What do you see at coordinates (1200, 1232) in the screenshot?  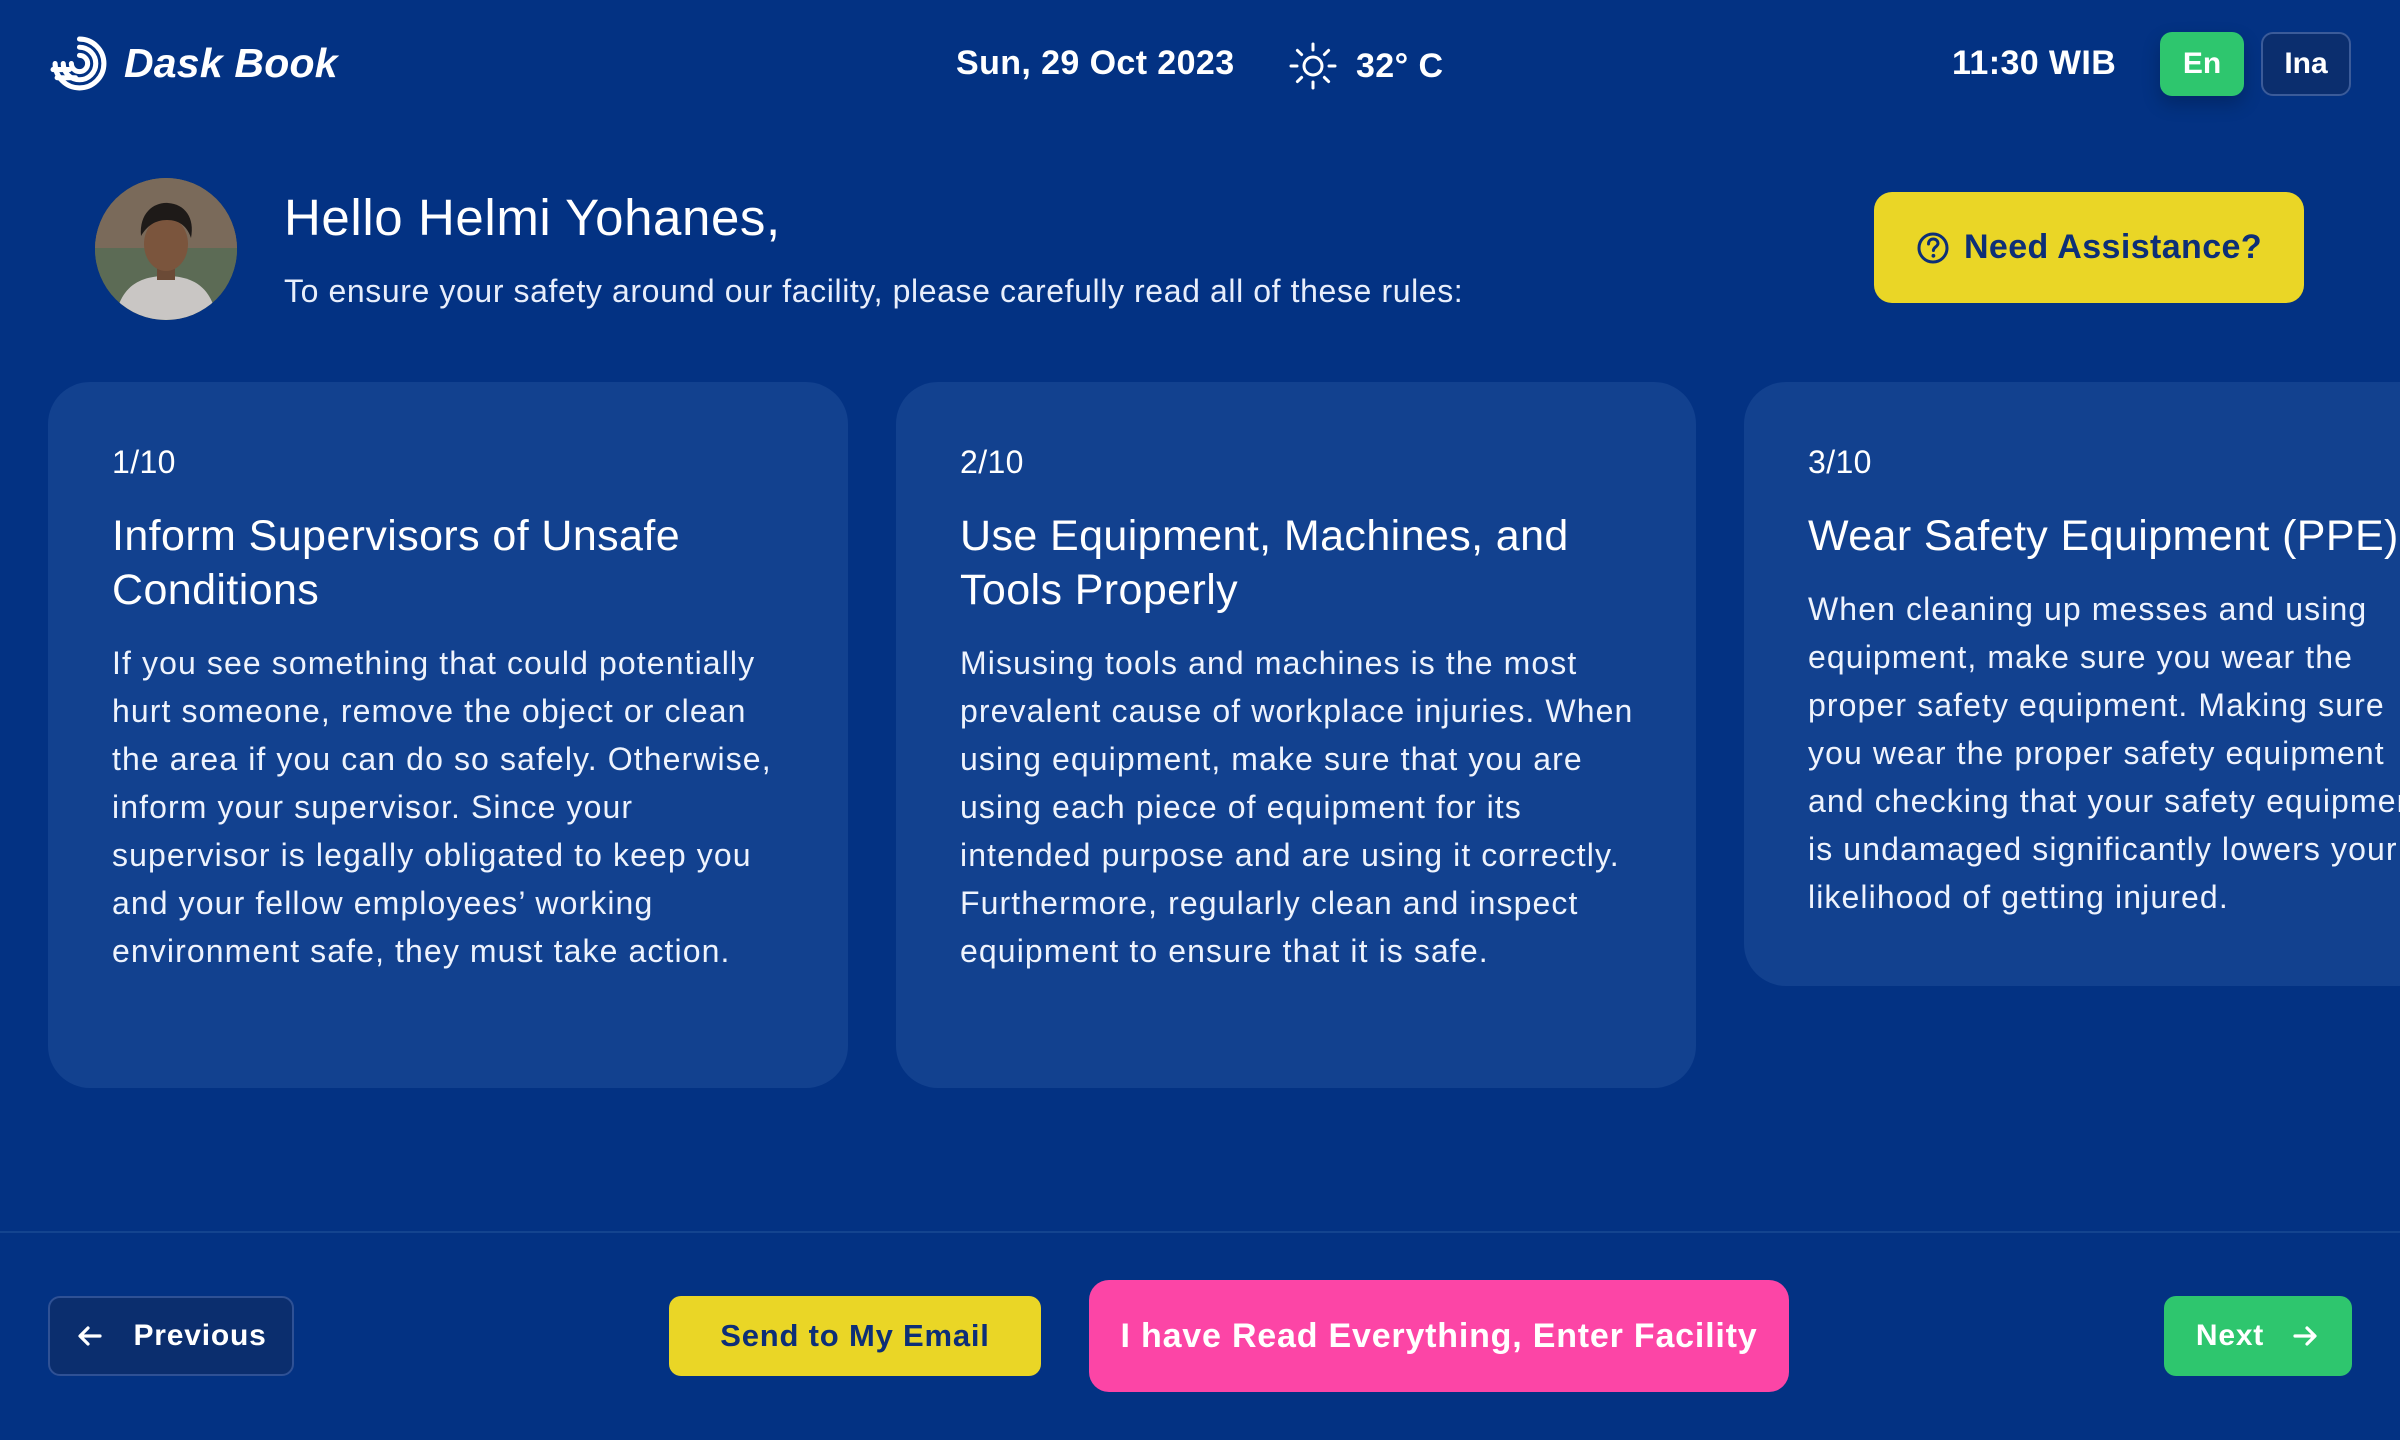 I see `footer-divider` at bounding box center [1200, 1232].